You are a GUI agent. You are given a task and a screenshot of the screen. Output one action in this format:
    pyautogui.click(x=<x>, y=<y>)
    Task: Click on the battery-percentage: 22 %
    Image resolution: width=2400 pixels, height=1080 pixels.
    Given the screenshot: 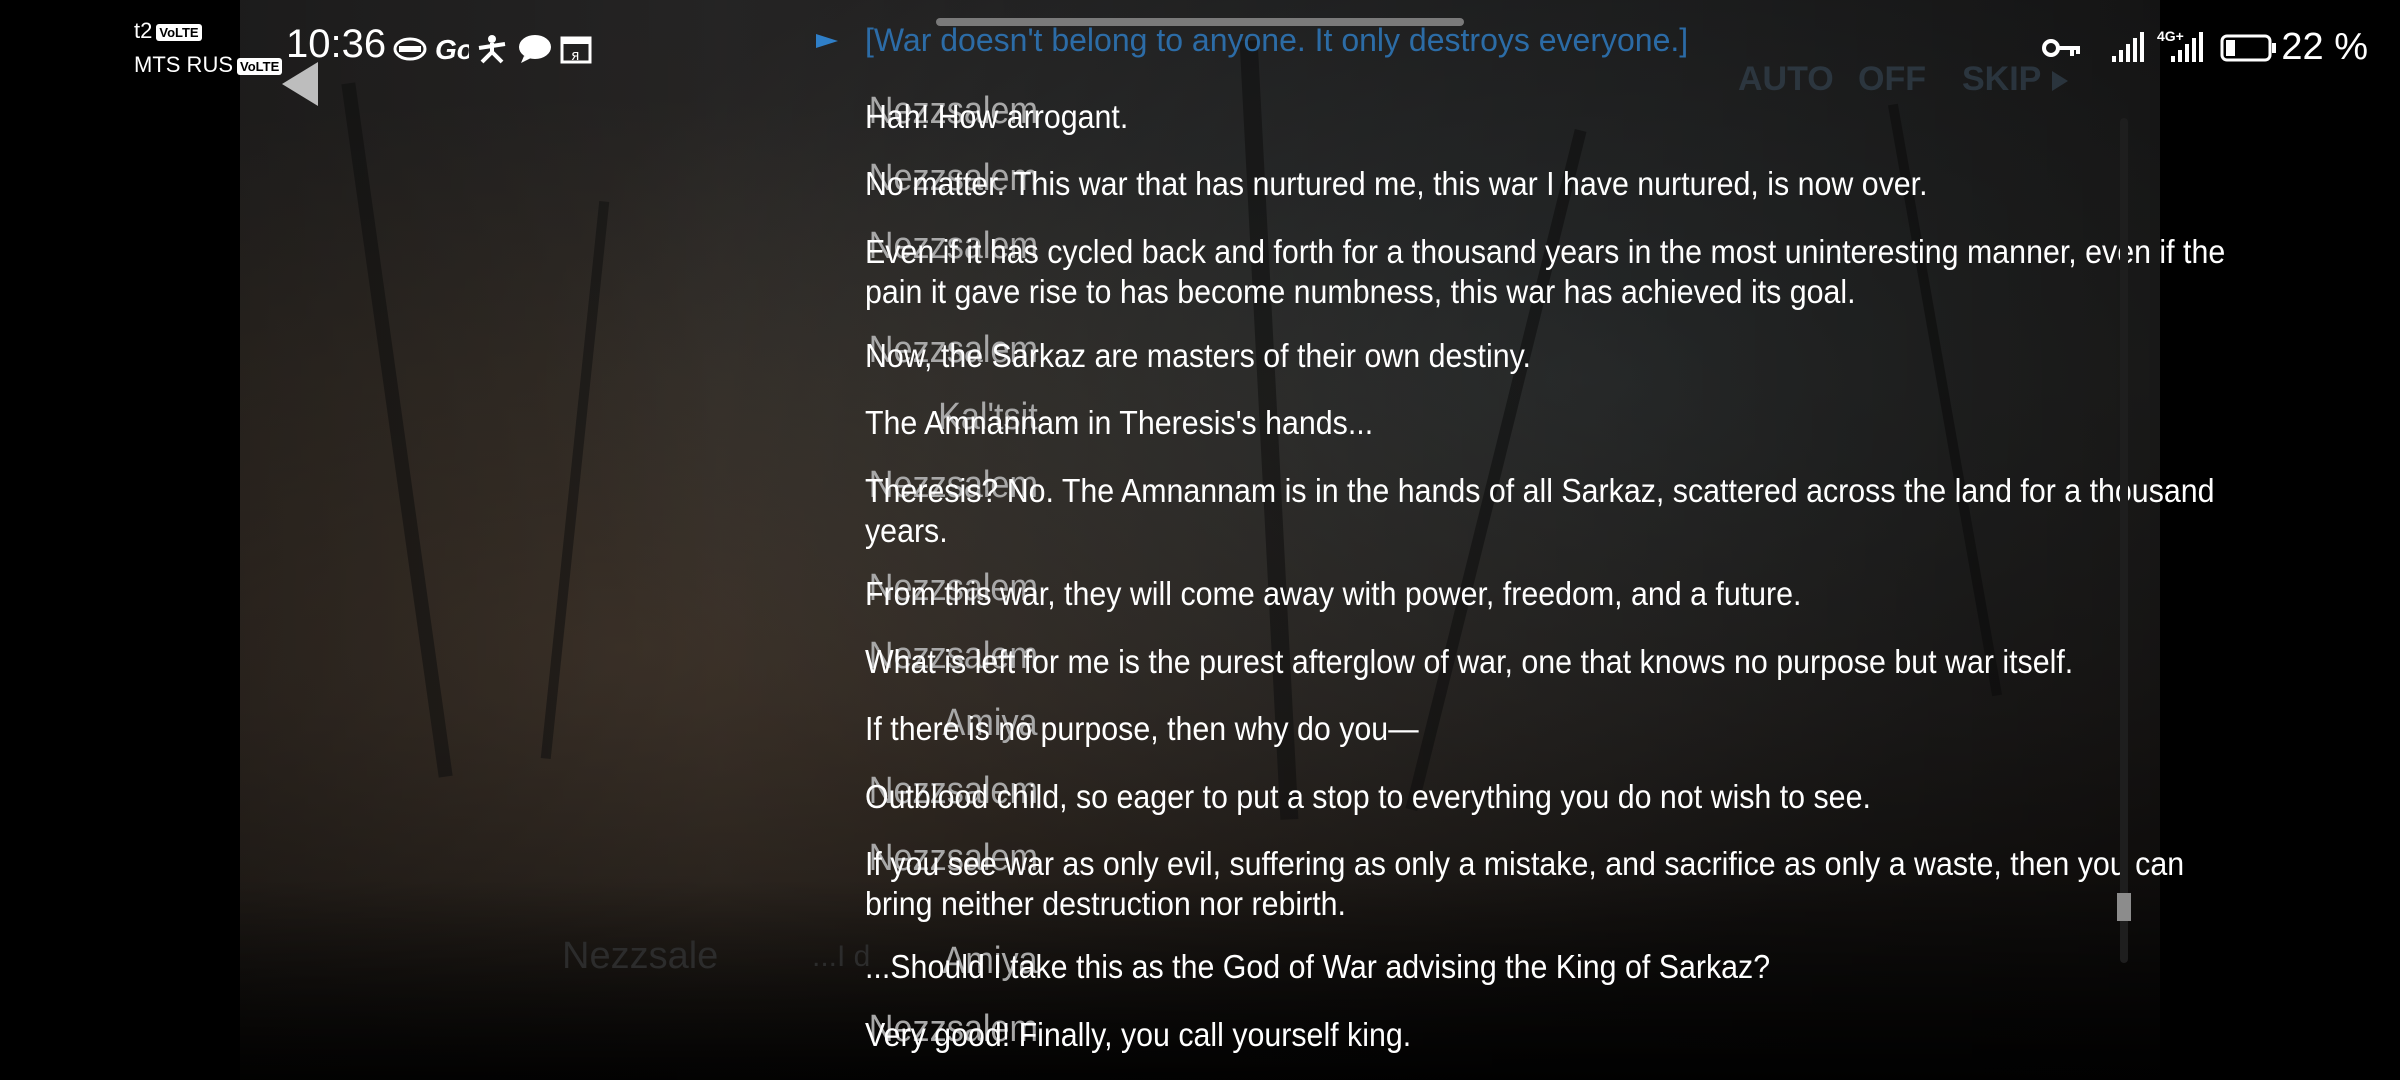 What is the action you would take?
    pyautogui.click(x=2324, y=47)
    